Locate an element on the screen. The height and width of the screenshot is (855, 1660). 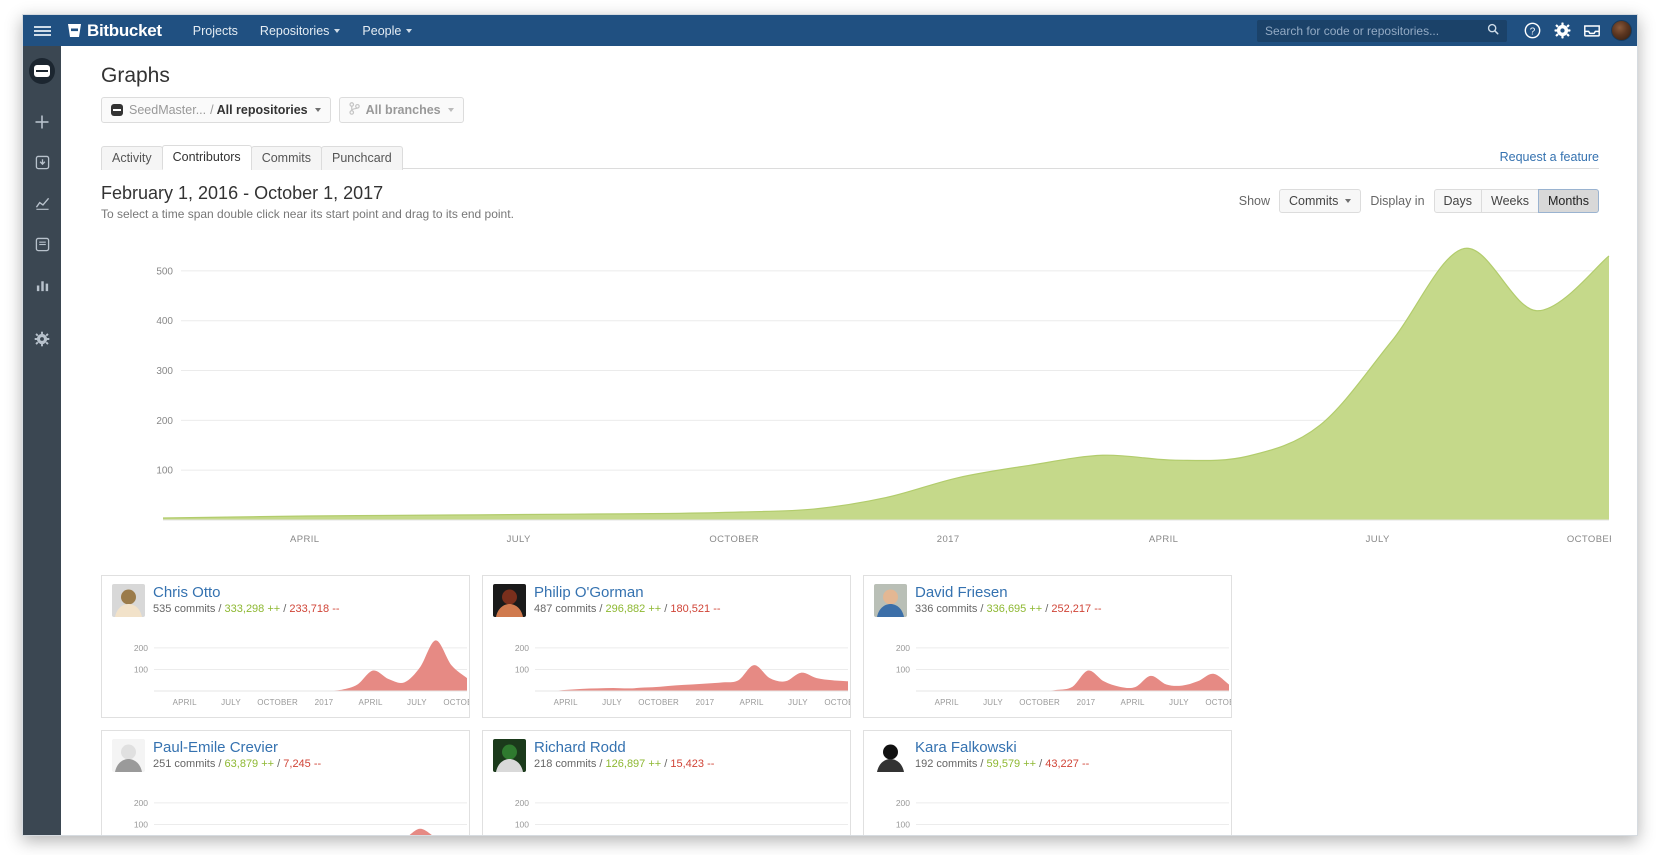
interval-days-button: Days is located at coordinates (1458, 201).